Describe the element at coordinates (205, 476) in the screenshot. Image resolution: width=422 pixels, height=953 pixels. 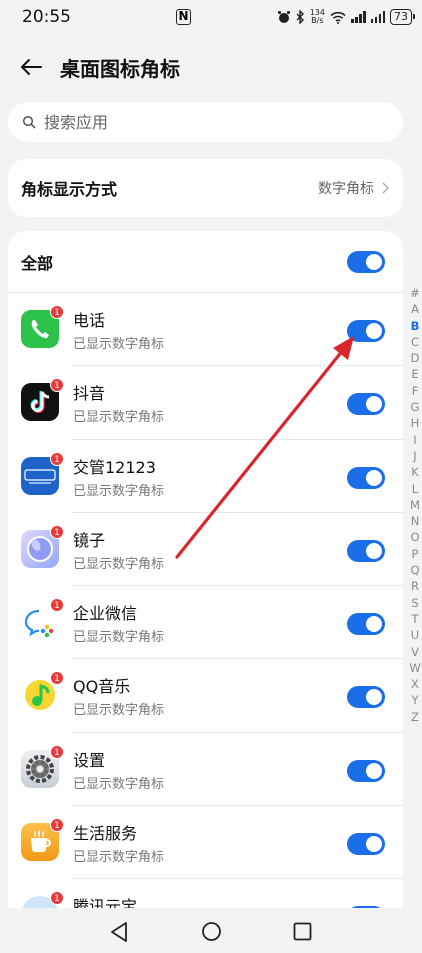
I see `list-item: 1 交管12123 已显示数字角标` at that location.